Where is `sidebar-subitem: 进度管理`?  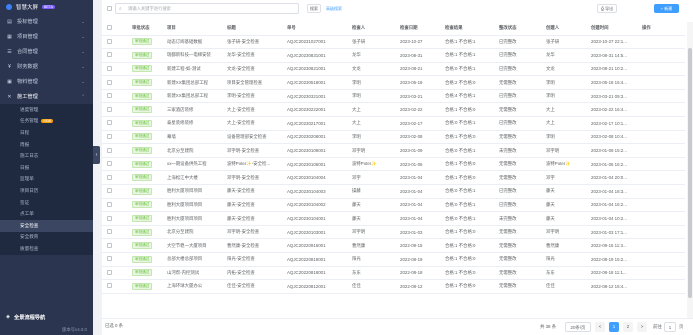 sidebar-subitem: 进度管理 is located at coordinates (46, 110).